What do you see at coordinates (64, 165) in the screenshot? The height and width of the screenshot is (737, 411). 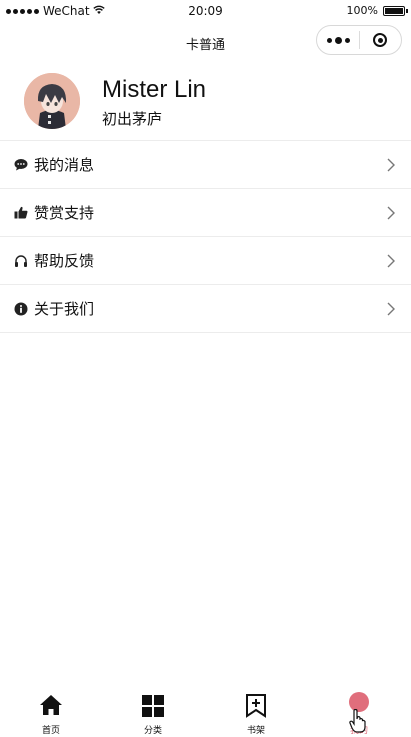 I see `menu-item-label: 我的消息` at bounding box center [64, 165].